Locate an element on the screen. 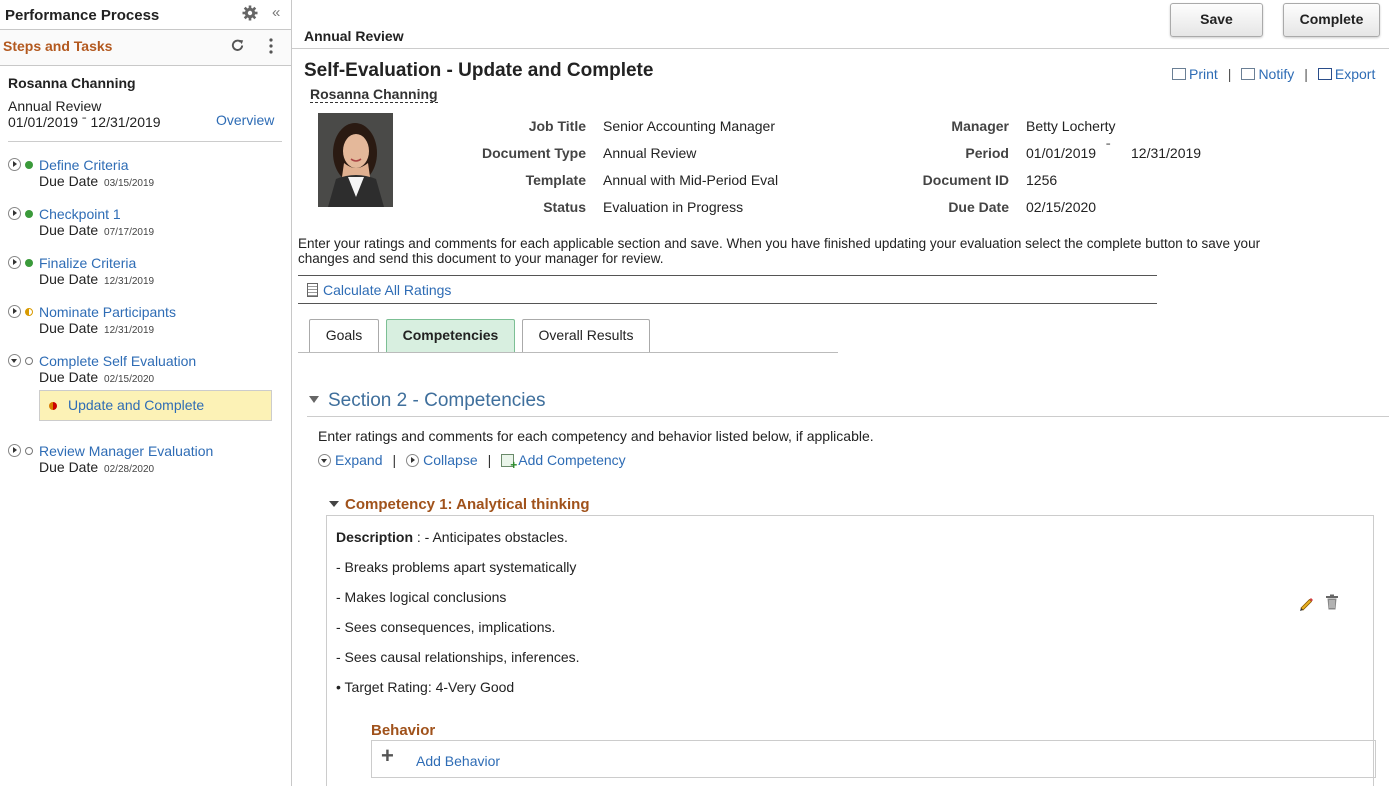 Image resolution: width=1389 pixels, height=786 pixels. employee-photo is located at coordinates (355, 160).